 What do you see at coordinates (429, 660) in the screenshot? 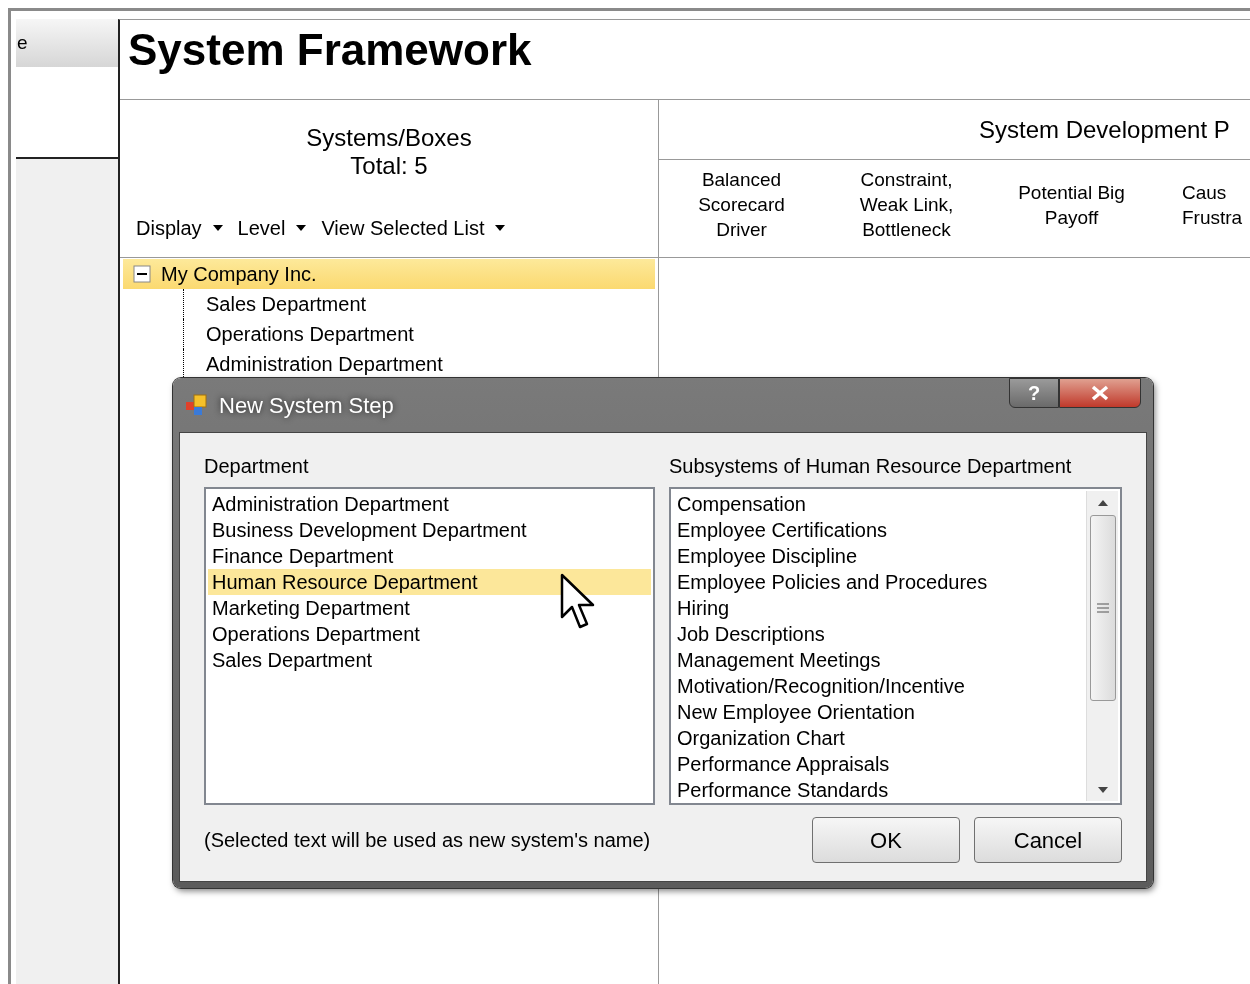
I see `list-item: Sales Department` at bounding box center [429, 660].